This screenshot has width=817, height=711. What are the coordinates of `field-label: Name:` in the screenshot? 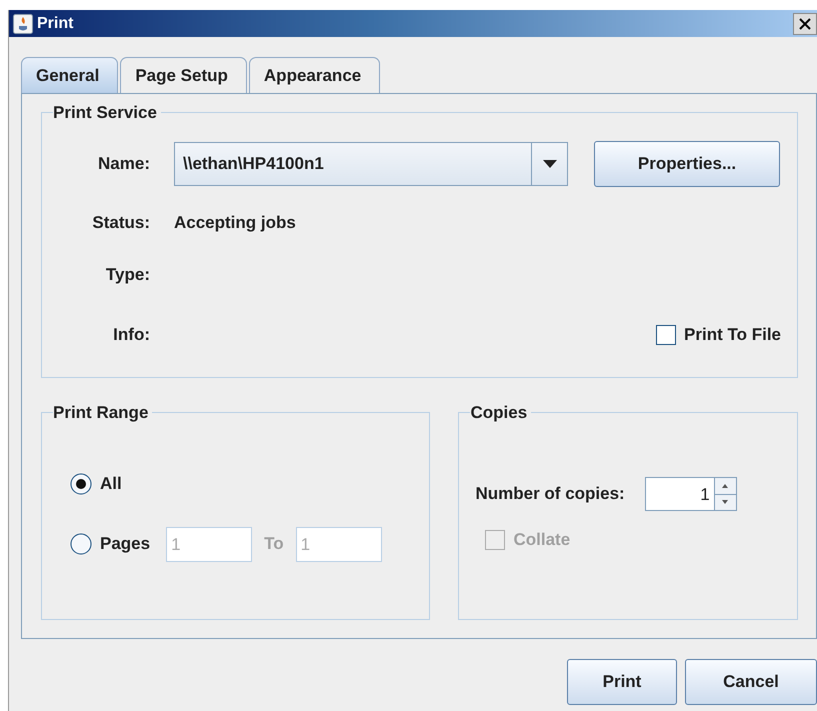 It's located at (123, 164).